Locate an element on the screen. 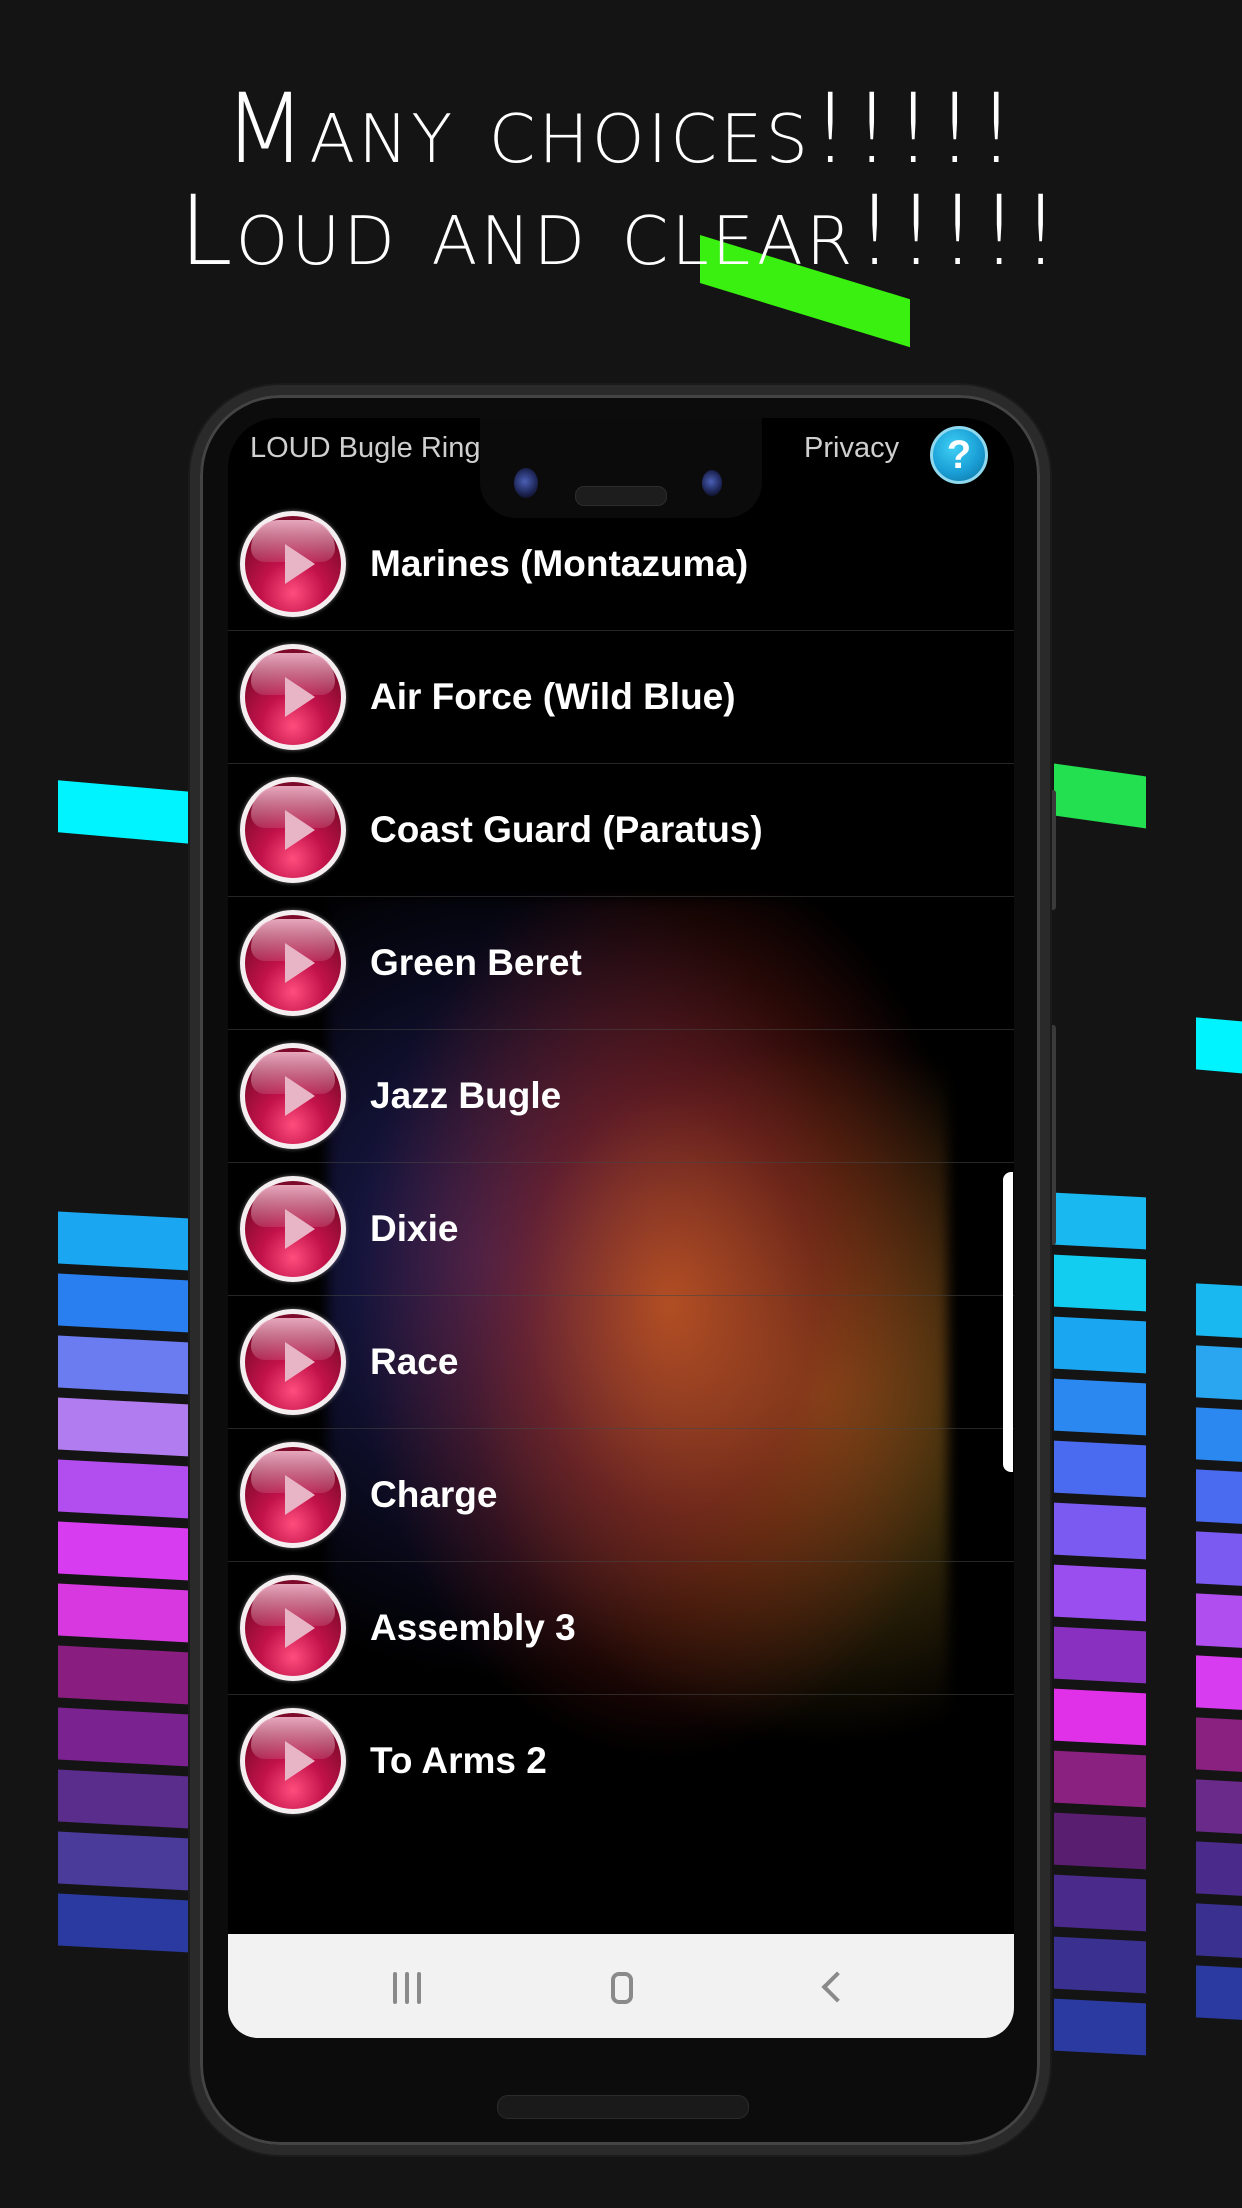 Image resolution: width=1242 pixels, height=2208 pixels. help-button: ? is located at coordinates (959, 455).